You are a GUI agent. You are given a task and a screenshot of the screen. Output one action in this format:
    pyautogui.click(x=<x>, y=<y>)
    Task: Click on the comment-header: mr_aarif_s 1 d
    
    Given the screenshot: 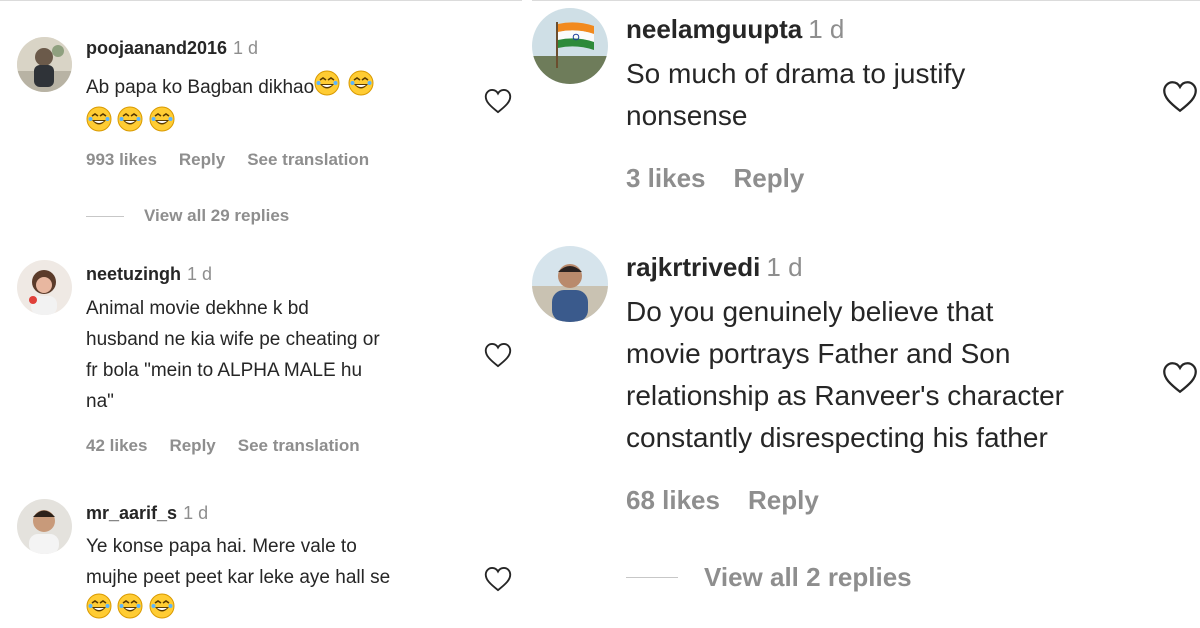 What is the action you would take?
    pyautogui.click(x=147, y=513)
    